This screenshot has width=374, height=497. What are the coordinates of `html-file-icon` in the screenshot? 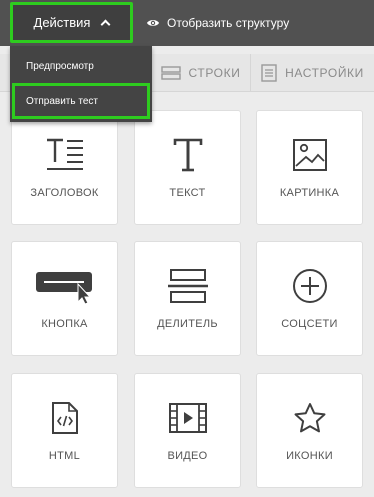 It's located at (64, 418).